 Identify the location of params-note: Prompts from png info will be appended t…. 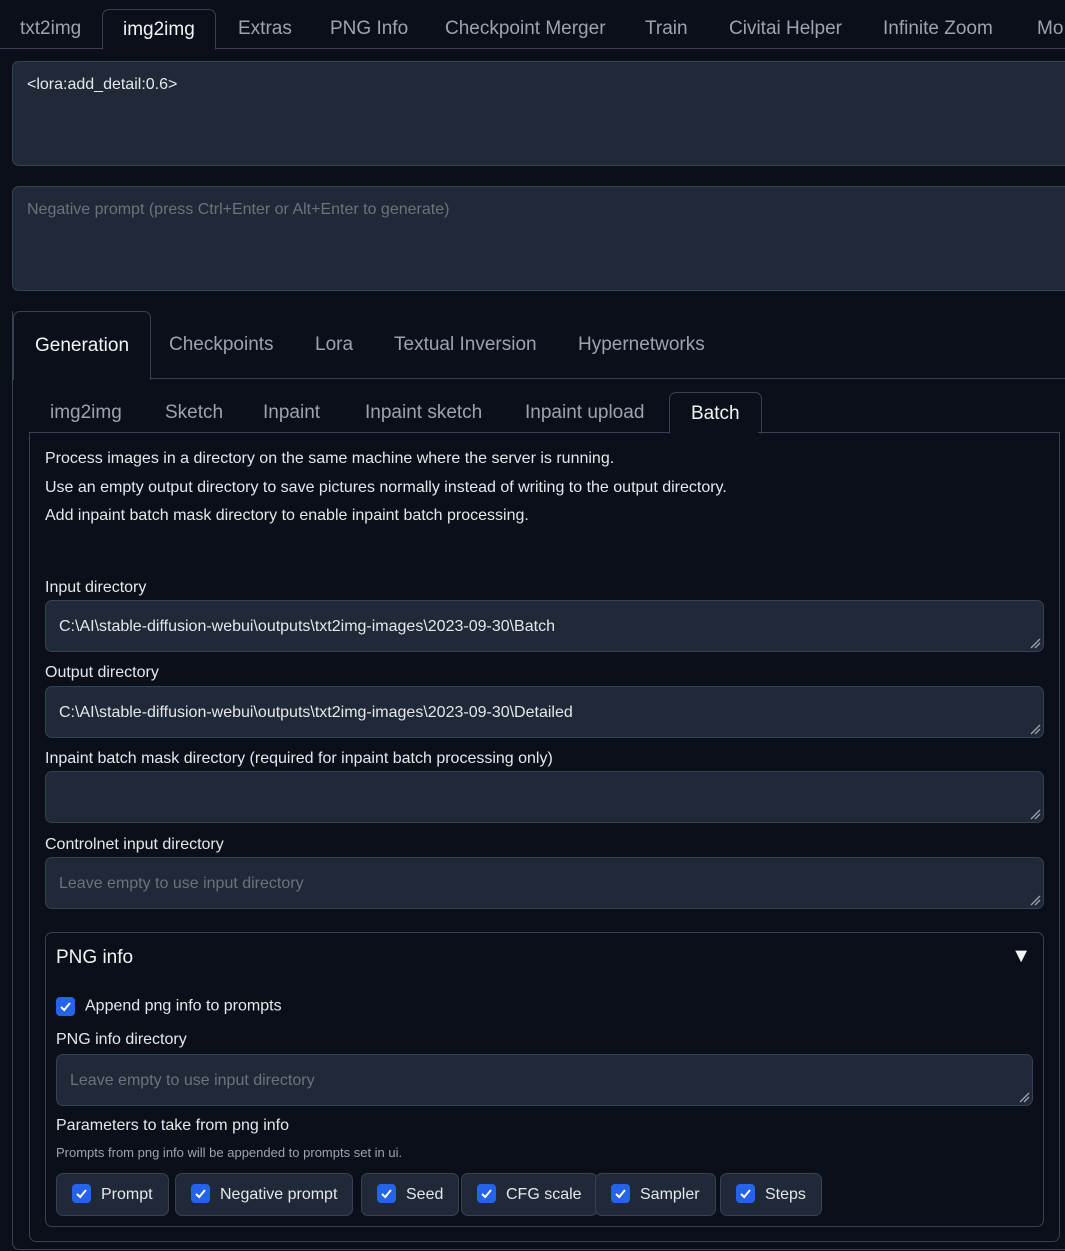
(229, 1152).